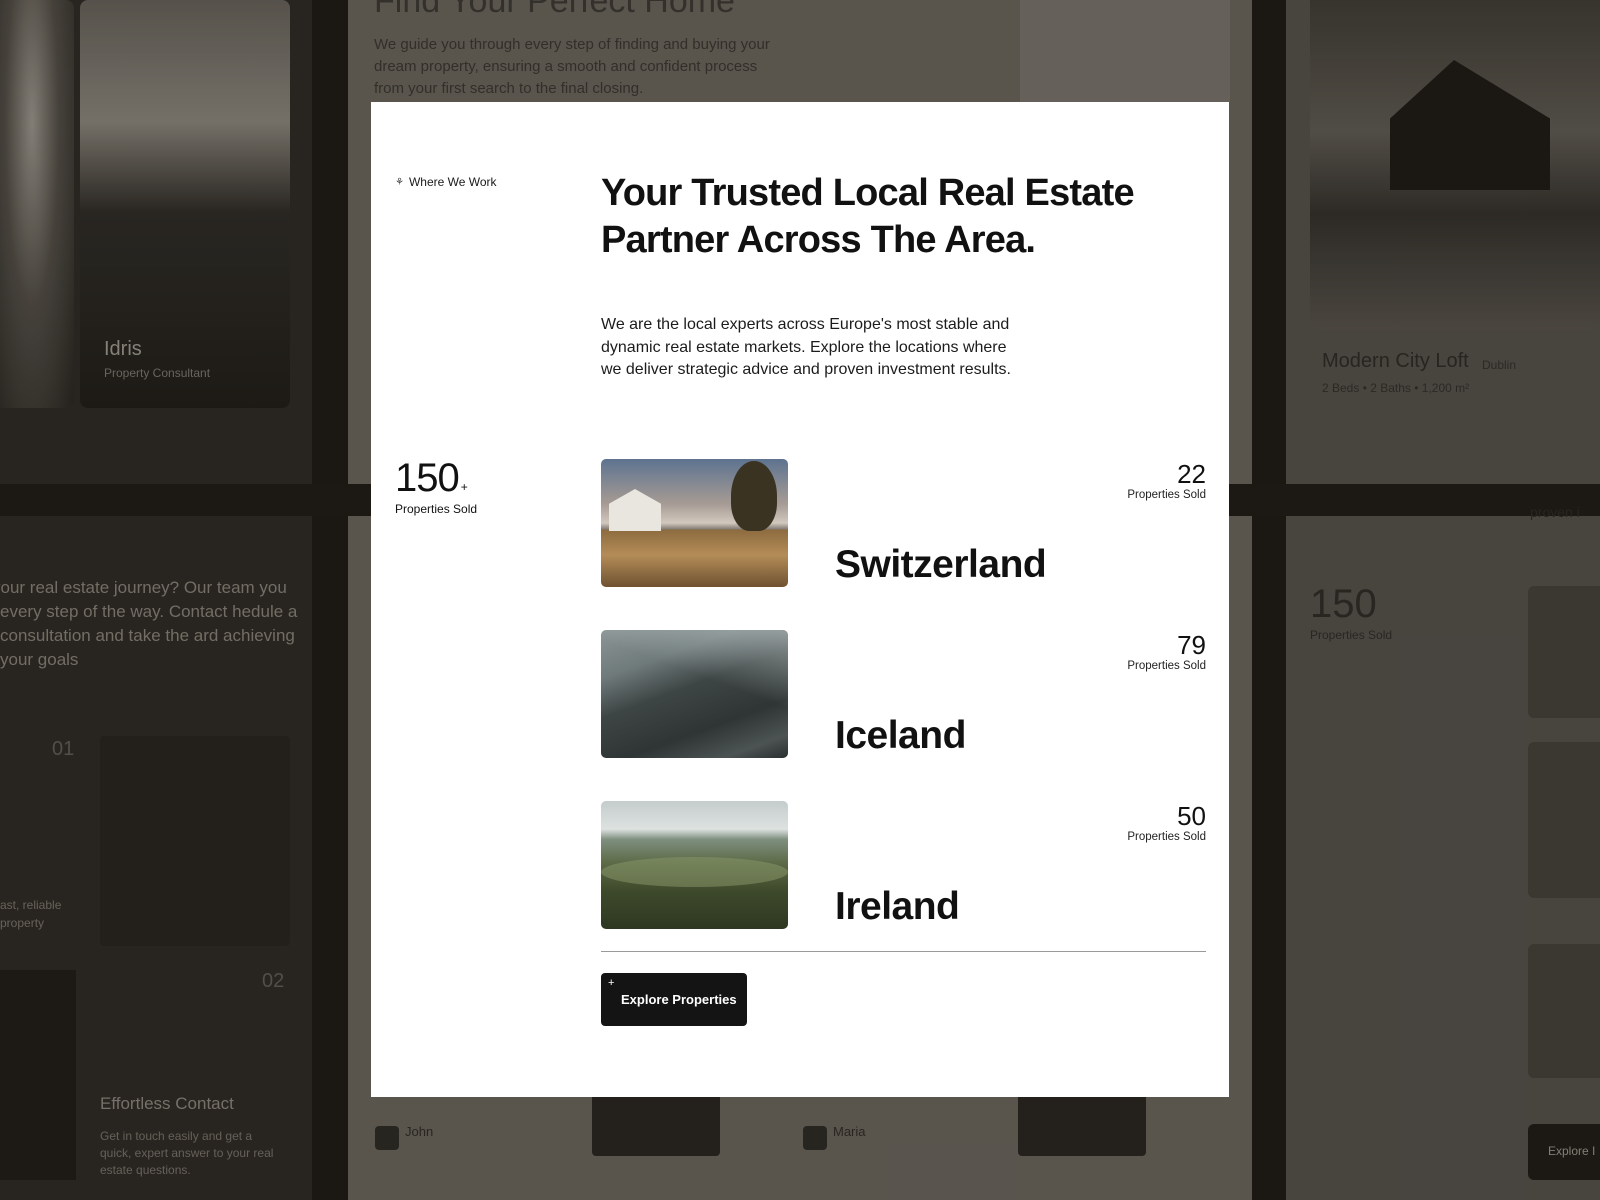 Image resolution: width=1600 pixels, height=1200 pixels. Describe the element at coordinates (399, 182) in the screenshot. I see `leaf-icon: ⚘` at that location.